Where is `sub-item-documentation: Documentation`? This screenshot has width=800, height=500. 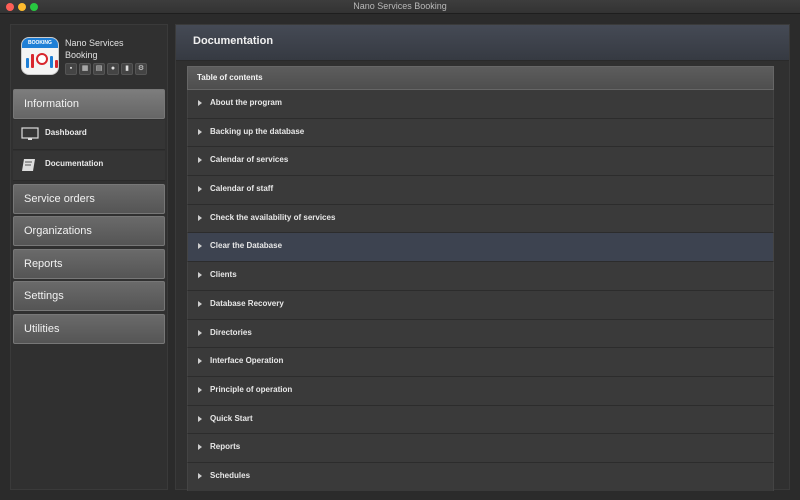
sub-item-documentation: Documentation is located at coordinates (89, 166).